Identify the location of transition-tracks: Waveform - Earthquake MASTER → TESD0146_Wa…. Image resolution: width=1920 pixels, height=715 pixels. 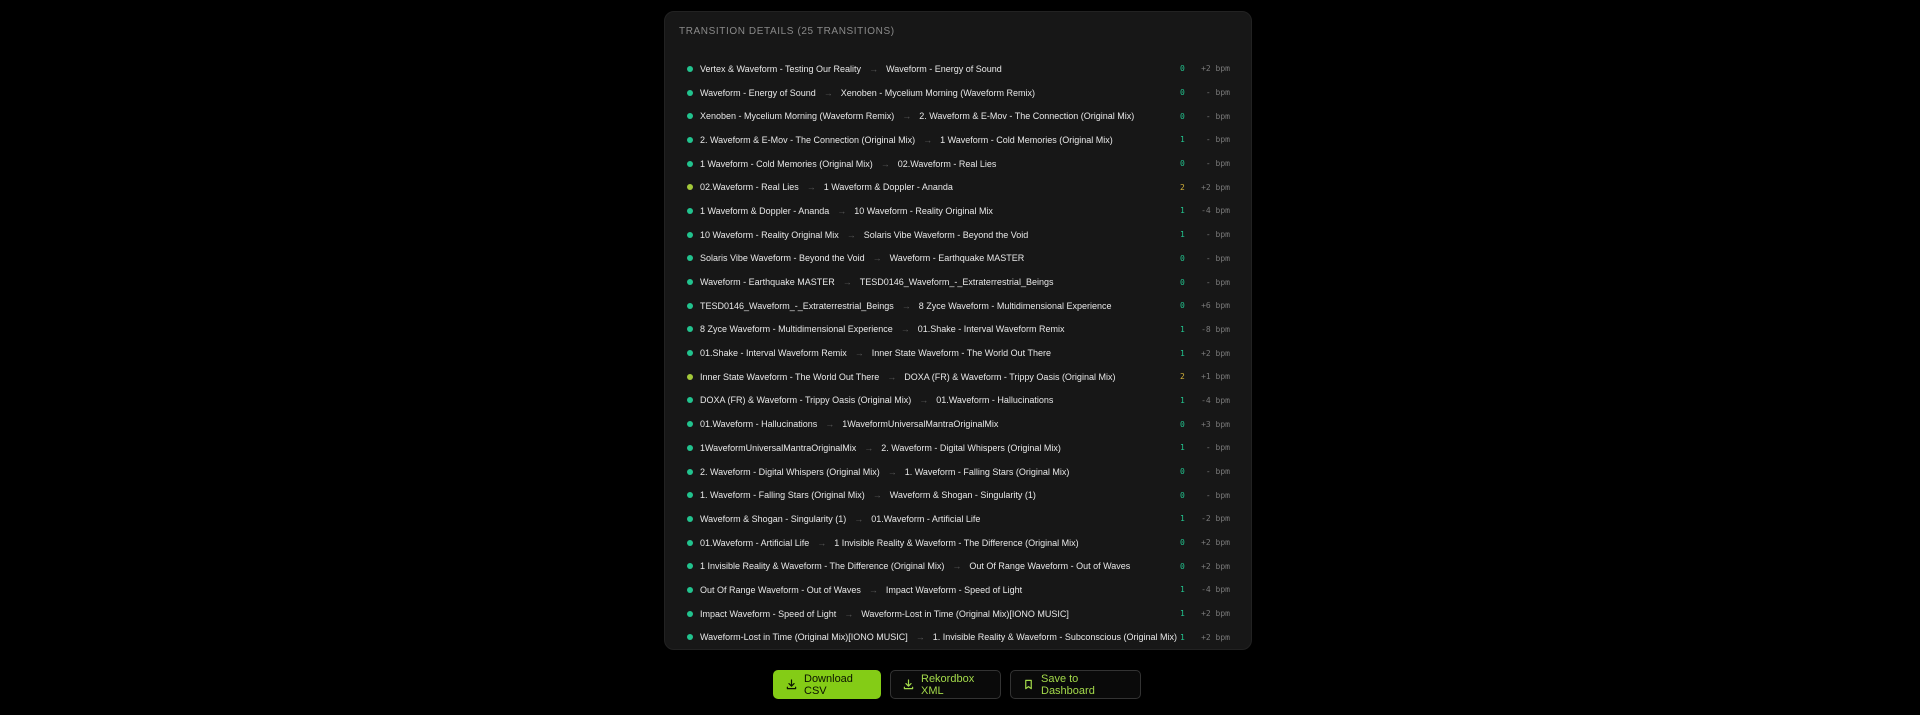
(876, 282).